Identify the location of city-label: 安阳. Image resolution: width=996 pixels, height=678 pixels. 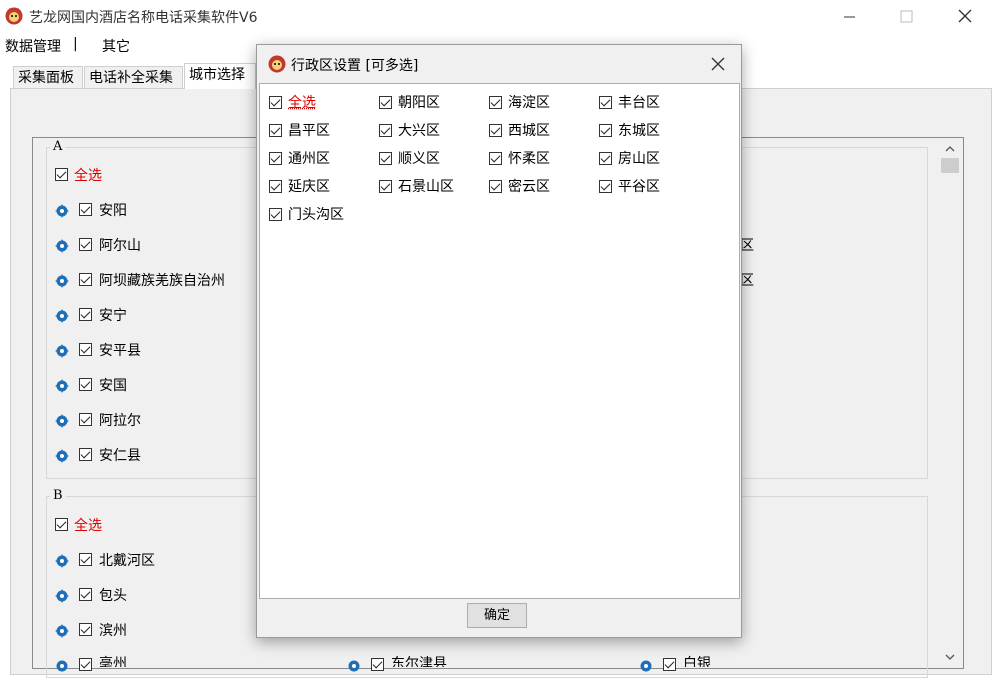
(113, 211).